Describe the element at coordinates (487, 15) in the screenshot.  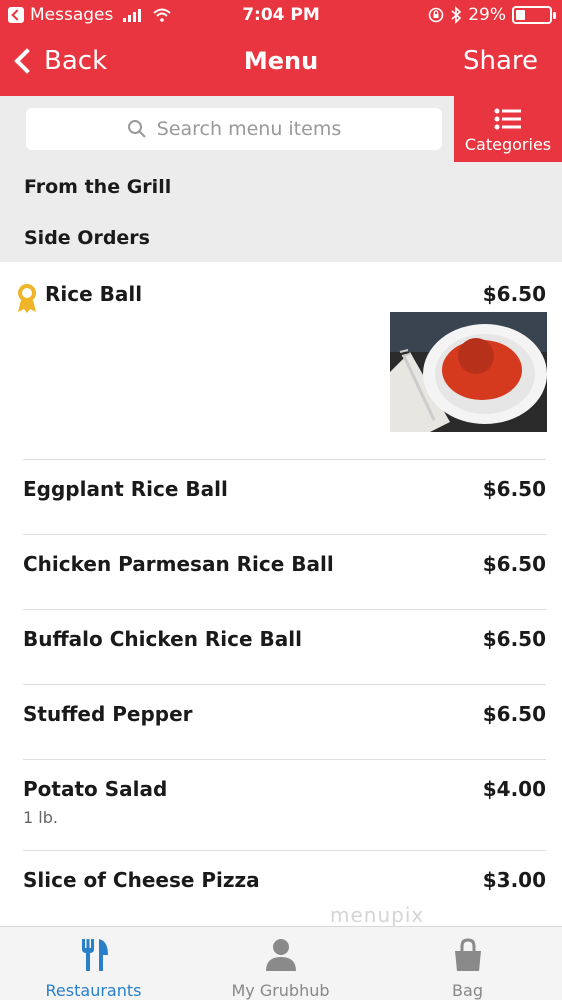
I see `battery-percent: 29%` at that location.